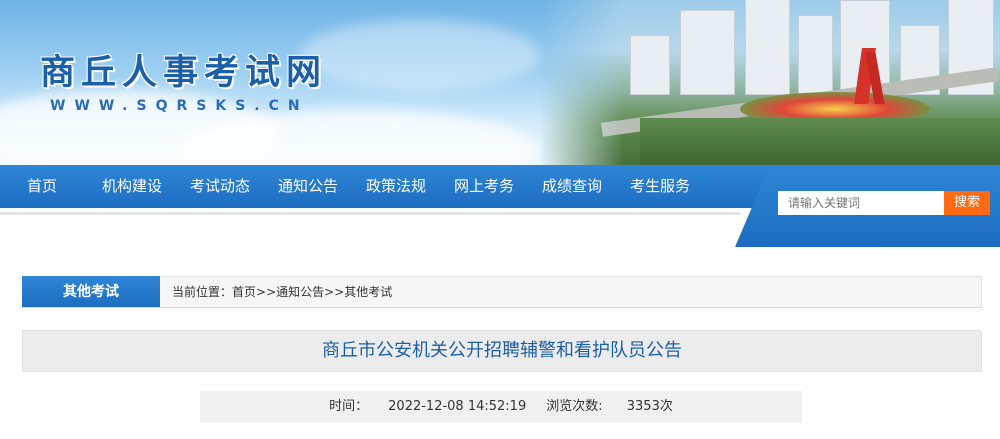 The height and width of the screenshot is (439, 1000). I want to click on nav-item-online-exam: 网上考务, so click(484, 186).